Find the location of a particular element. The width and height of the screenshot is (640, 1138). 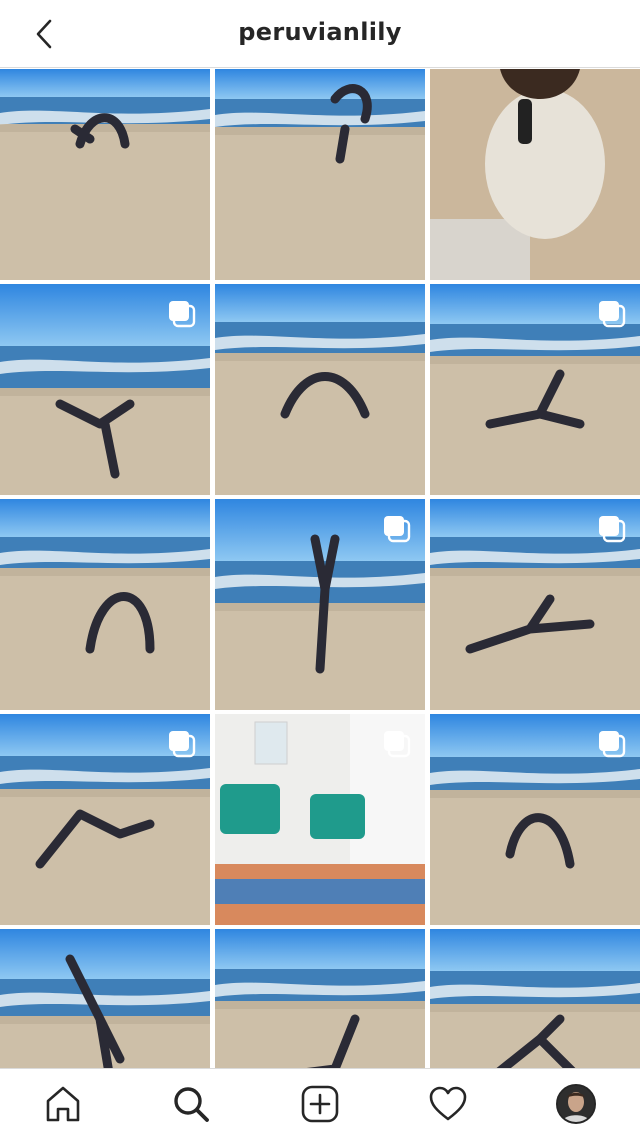

tab-profile is located at coordinates (576, 1104).